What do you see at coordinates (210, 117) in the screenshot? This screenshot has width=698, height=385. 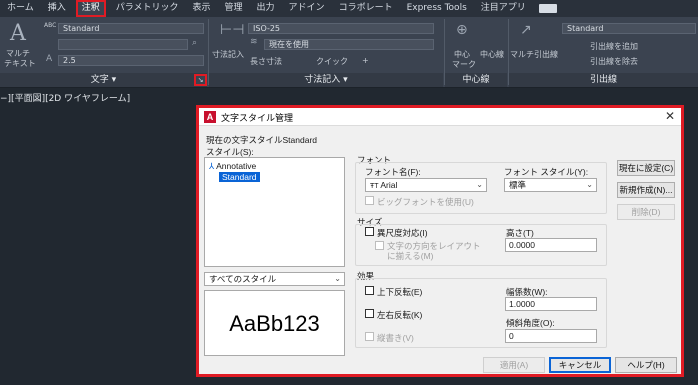 I see `autocad-logo-icon: A` at bounding box center [210, 117].